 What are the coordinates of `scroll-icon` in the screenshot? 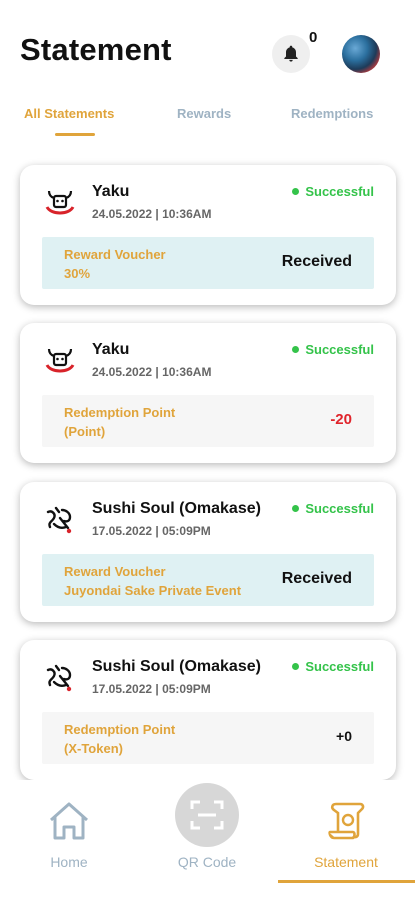 It's located at (346, 821).